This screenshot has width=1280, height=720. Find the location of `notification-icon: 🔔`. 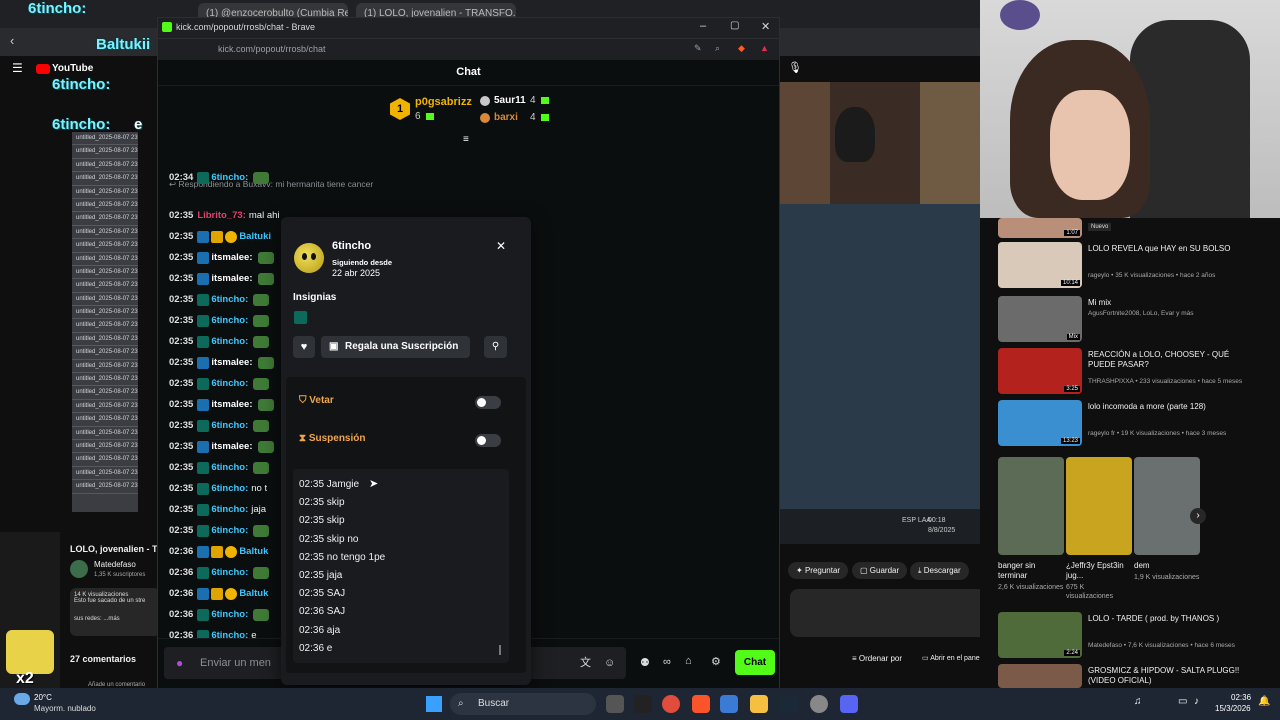

notification-icon: 🔔 is located at coordinates (1264, 701).